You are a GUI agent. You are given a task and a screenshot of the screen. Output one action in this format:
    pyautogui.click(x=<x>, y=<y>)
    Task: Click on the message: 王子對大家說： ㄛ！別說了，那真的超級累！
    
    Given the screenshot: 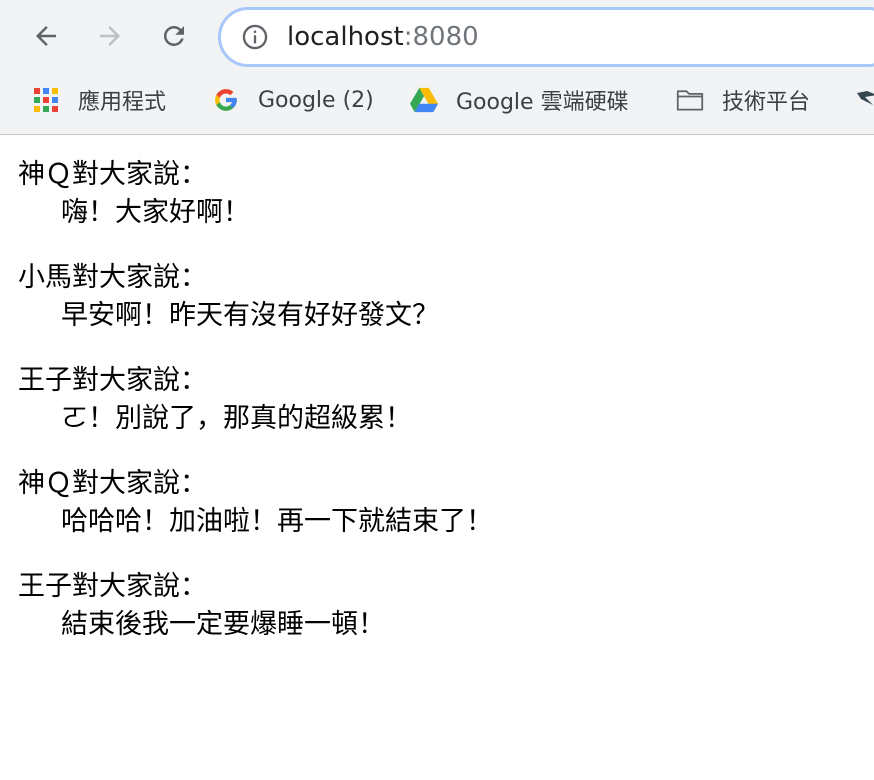 What is the action you would take?
    pyautogui.click(x=438, y=400)
    